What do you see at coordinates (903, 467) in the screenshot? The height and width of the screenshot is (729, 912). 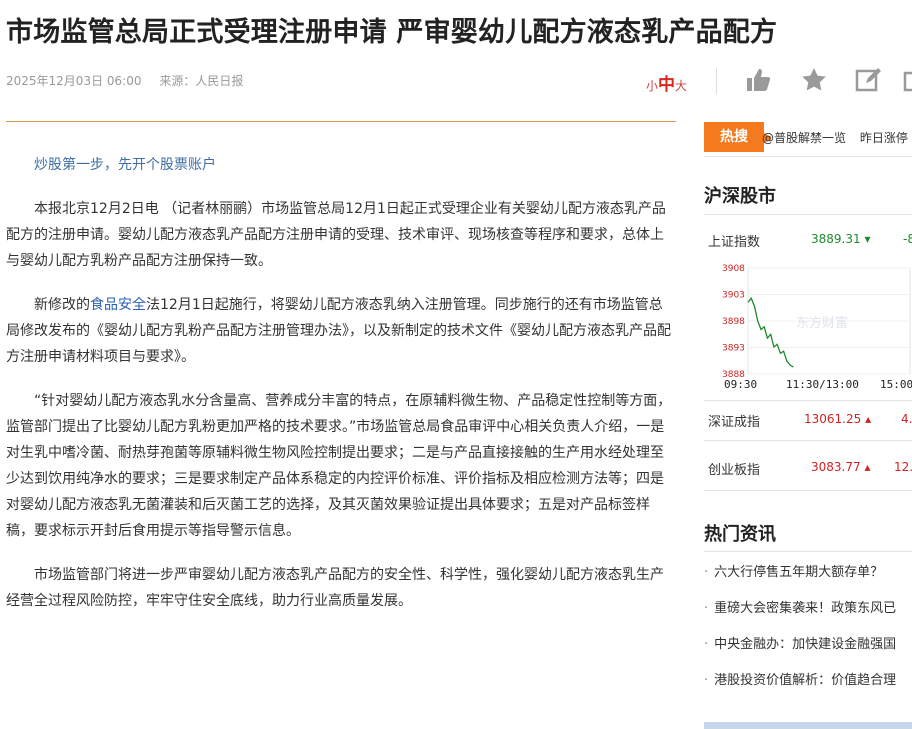 I see `index-change-cyb: 12.` at bounding box center [903, 467].